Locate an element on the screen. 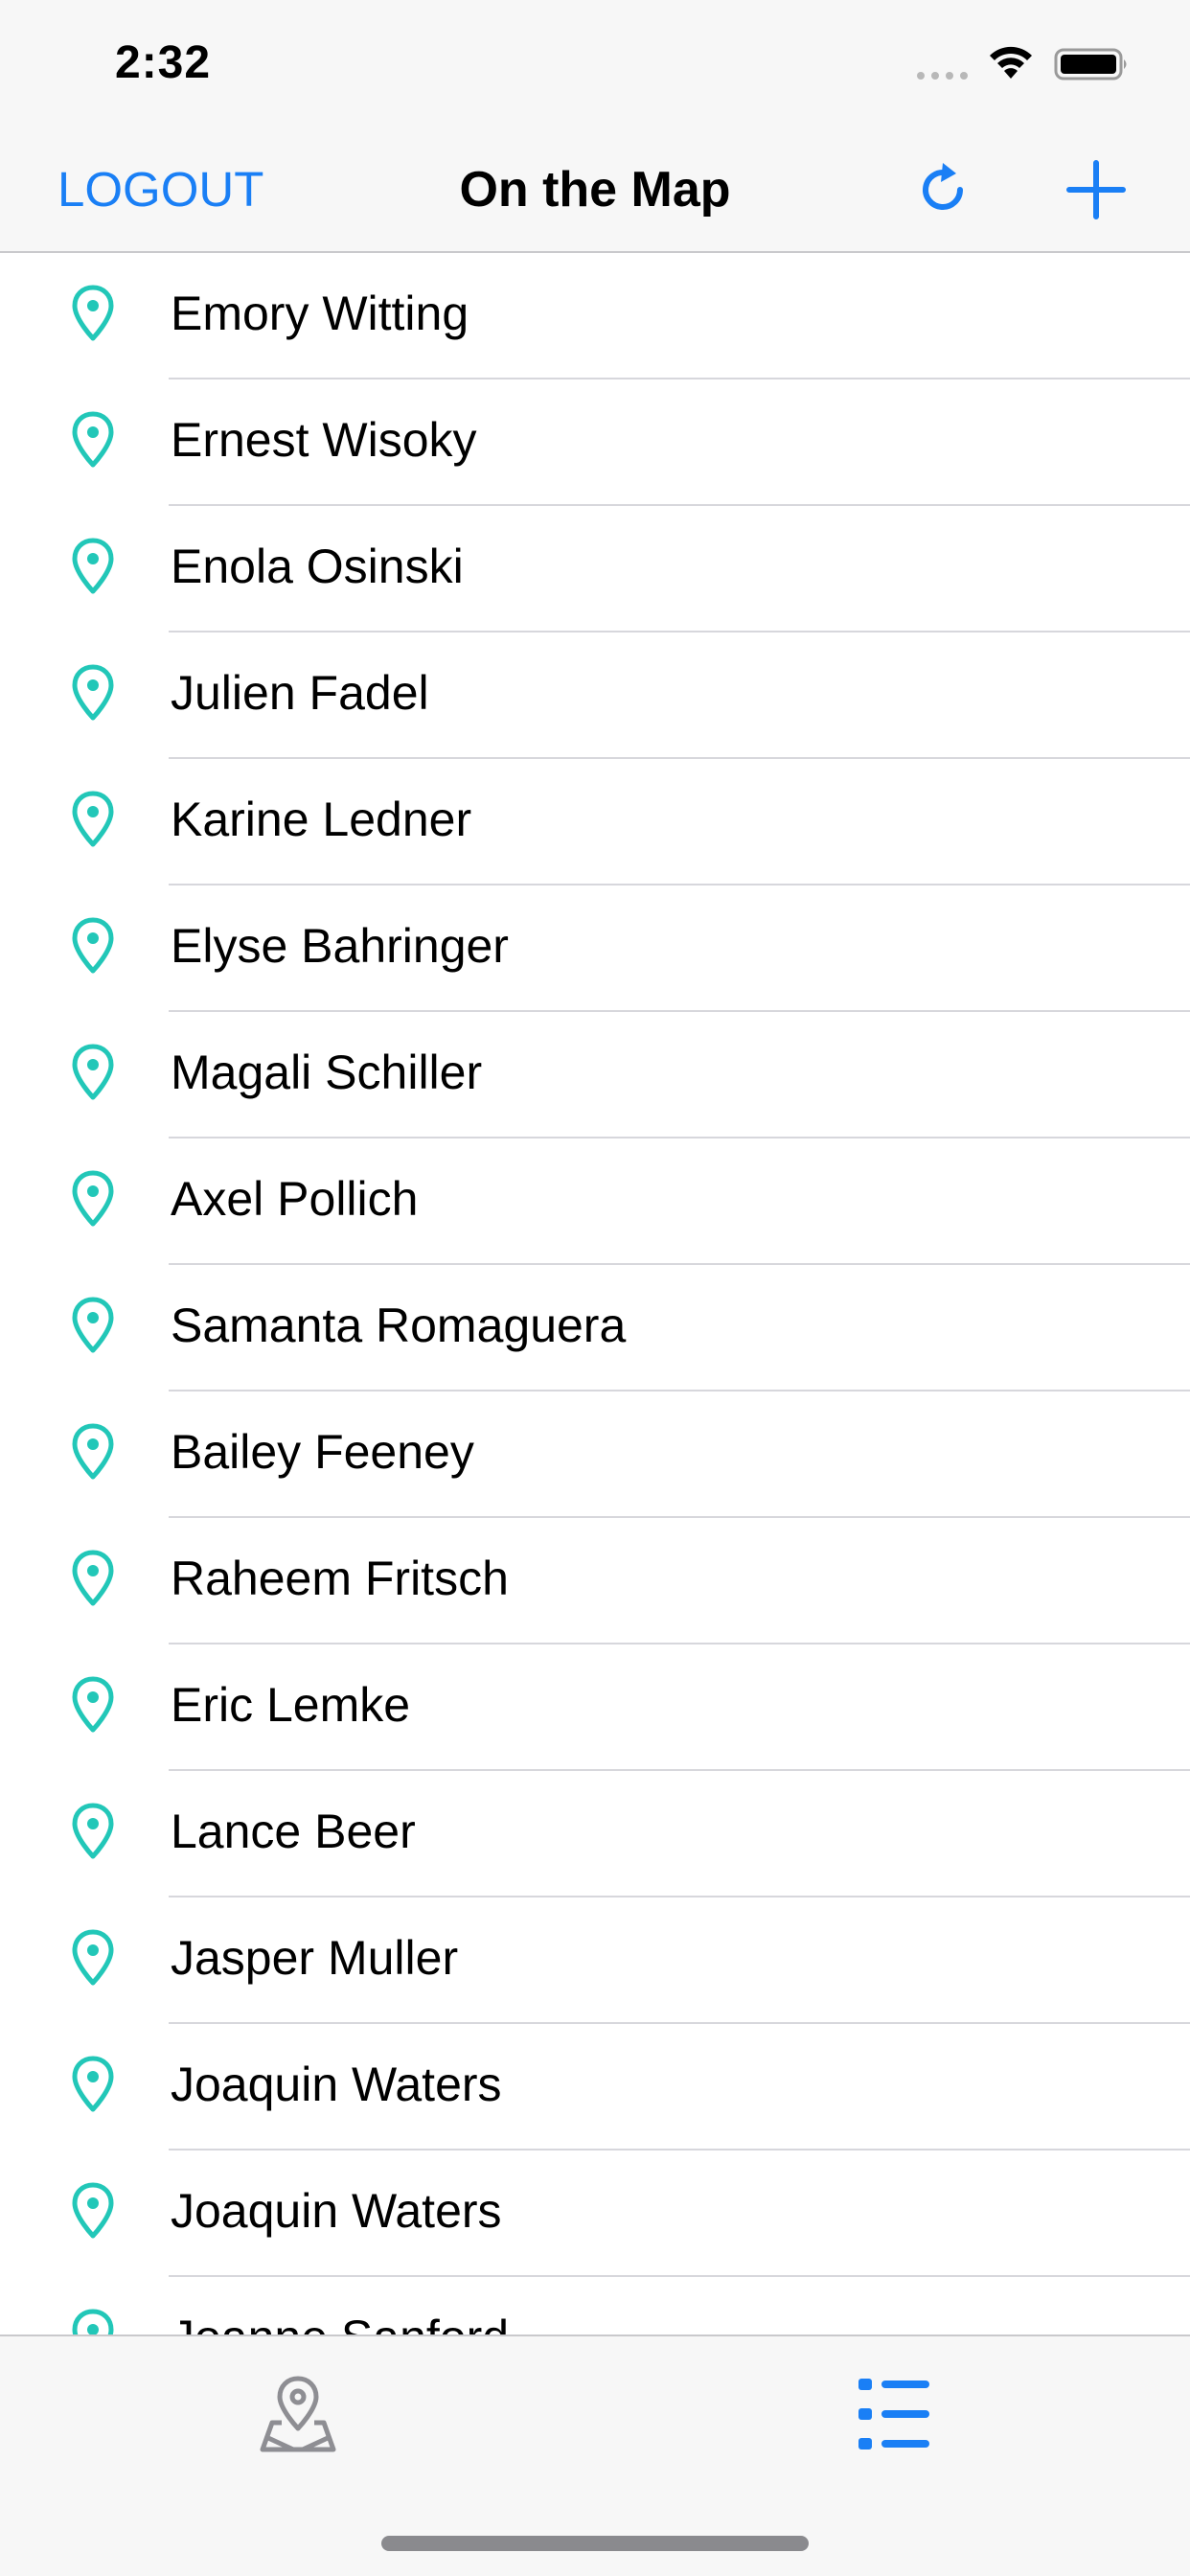 The image size is (1190, 2576). status-bar: 2:32 is located at coordinates (595, 63).